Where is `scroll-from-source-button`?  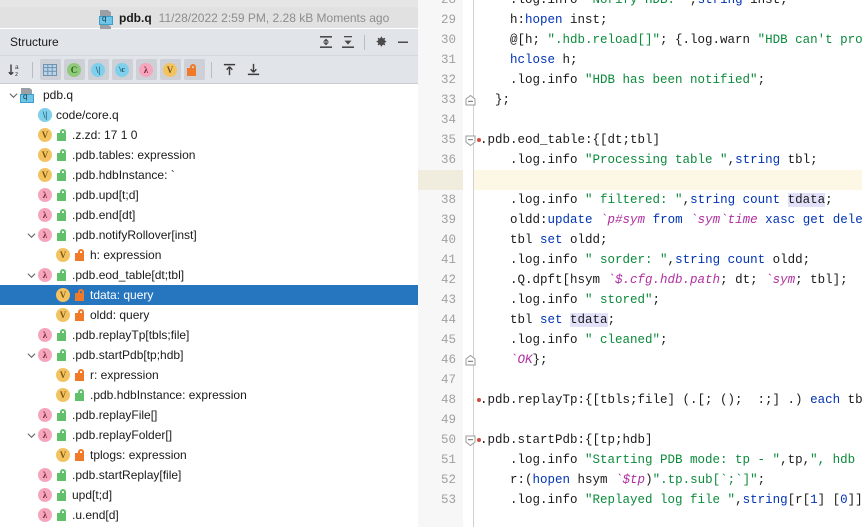
scroll-from-source-button is located at coordinates (229, 69).